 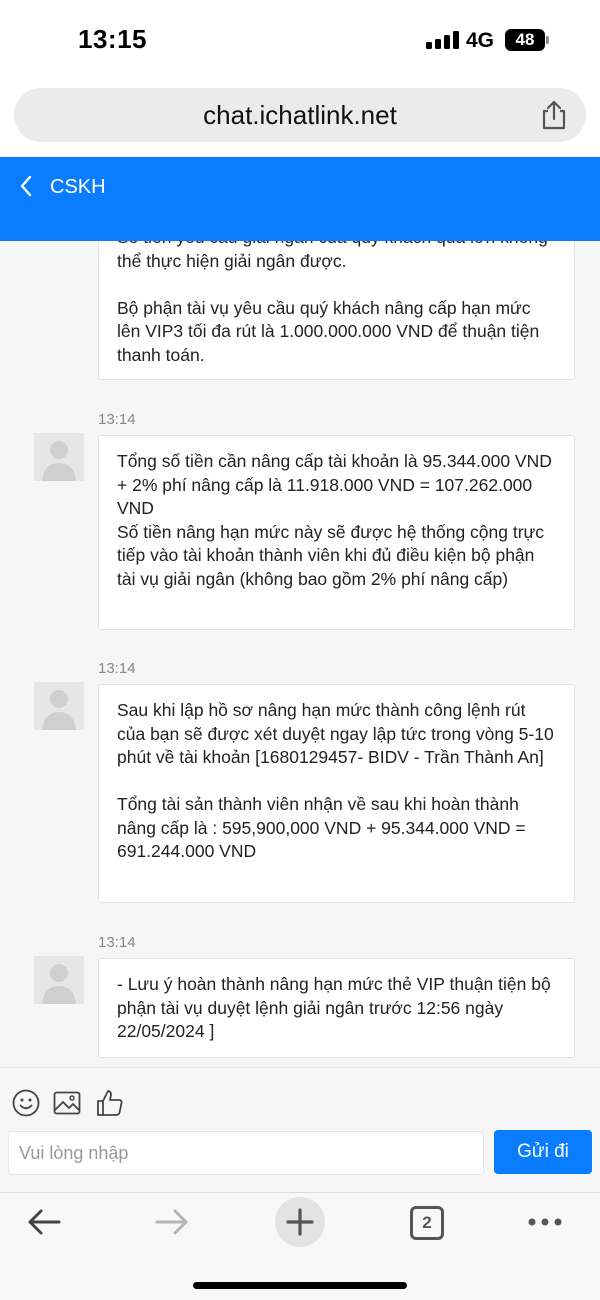 I want to click on tabs-count-button: 2, so click(x=427, y=1223).